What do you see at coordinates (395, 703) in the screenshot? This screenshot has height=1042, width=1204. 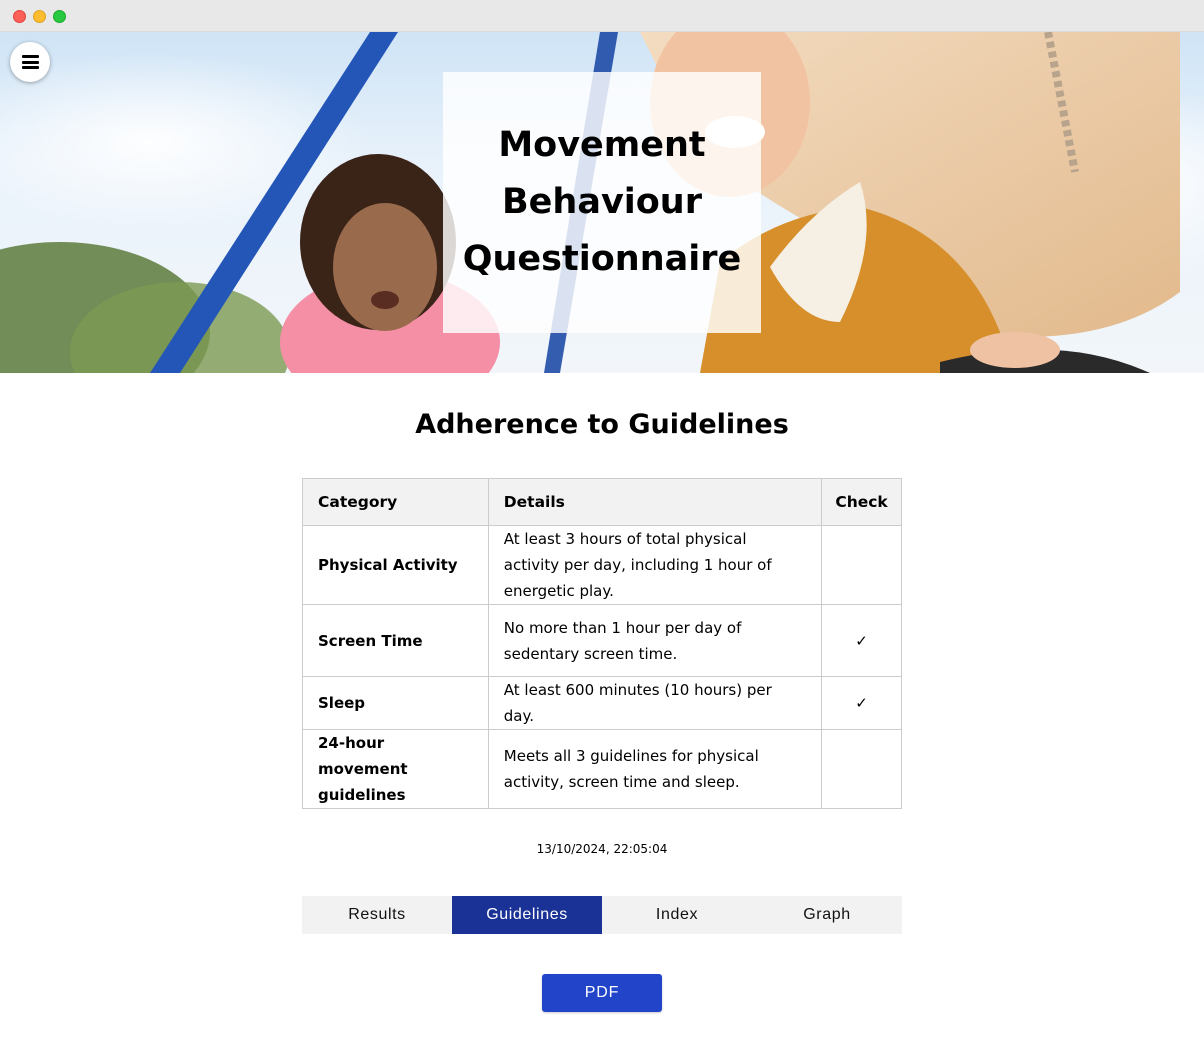 I see `category-cell: Sleep` at bounding box center [395, 703].